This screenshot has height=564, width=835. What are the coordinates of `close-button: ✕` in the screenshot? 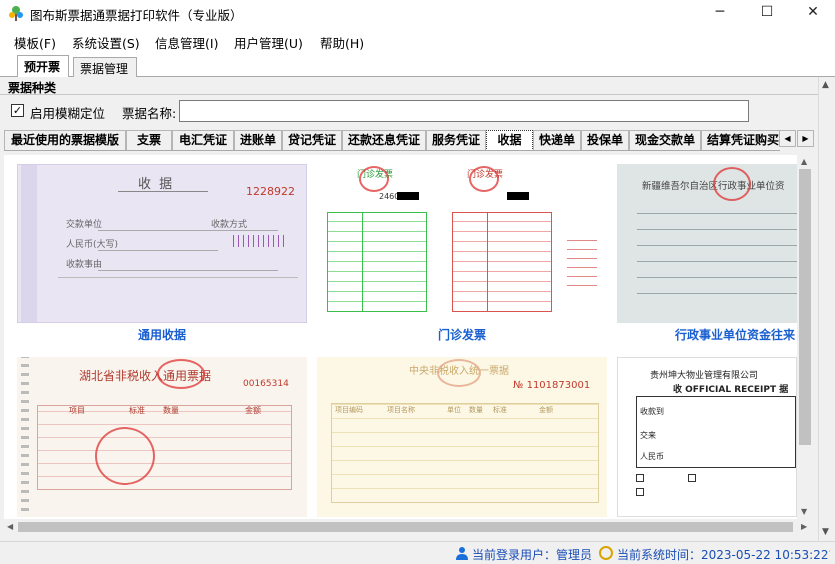 It's located at (812, 13).